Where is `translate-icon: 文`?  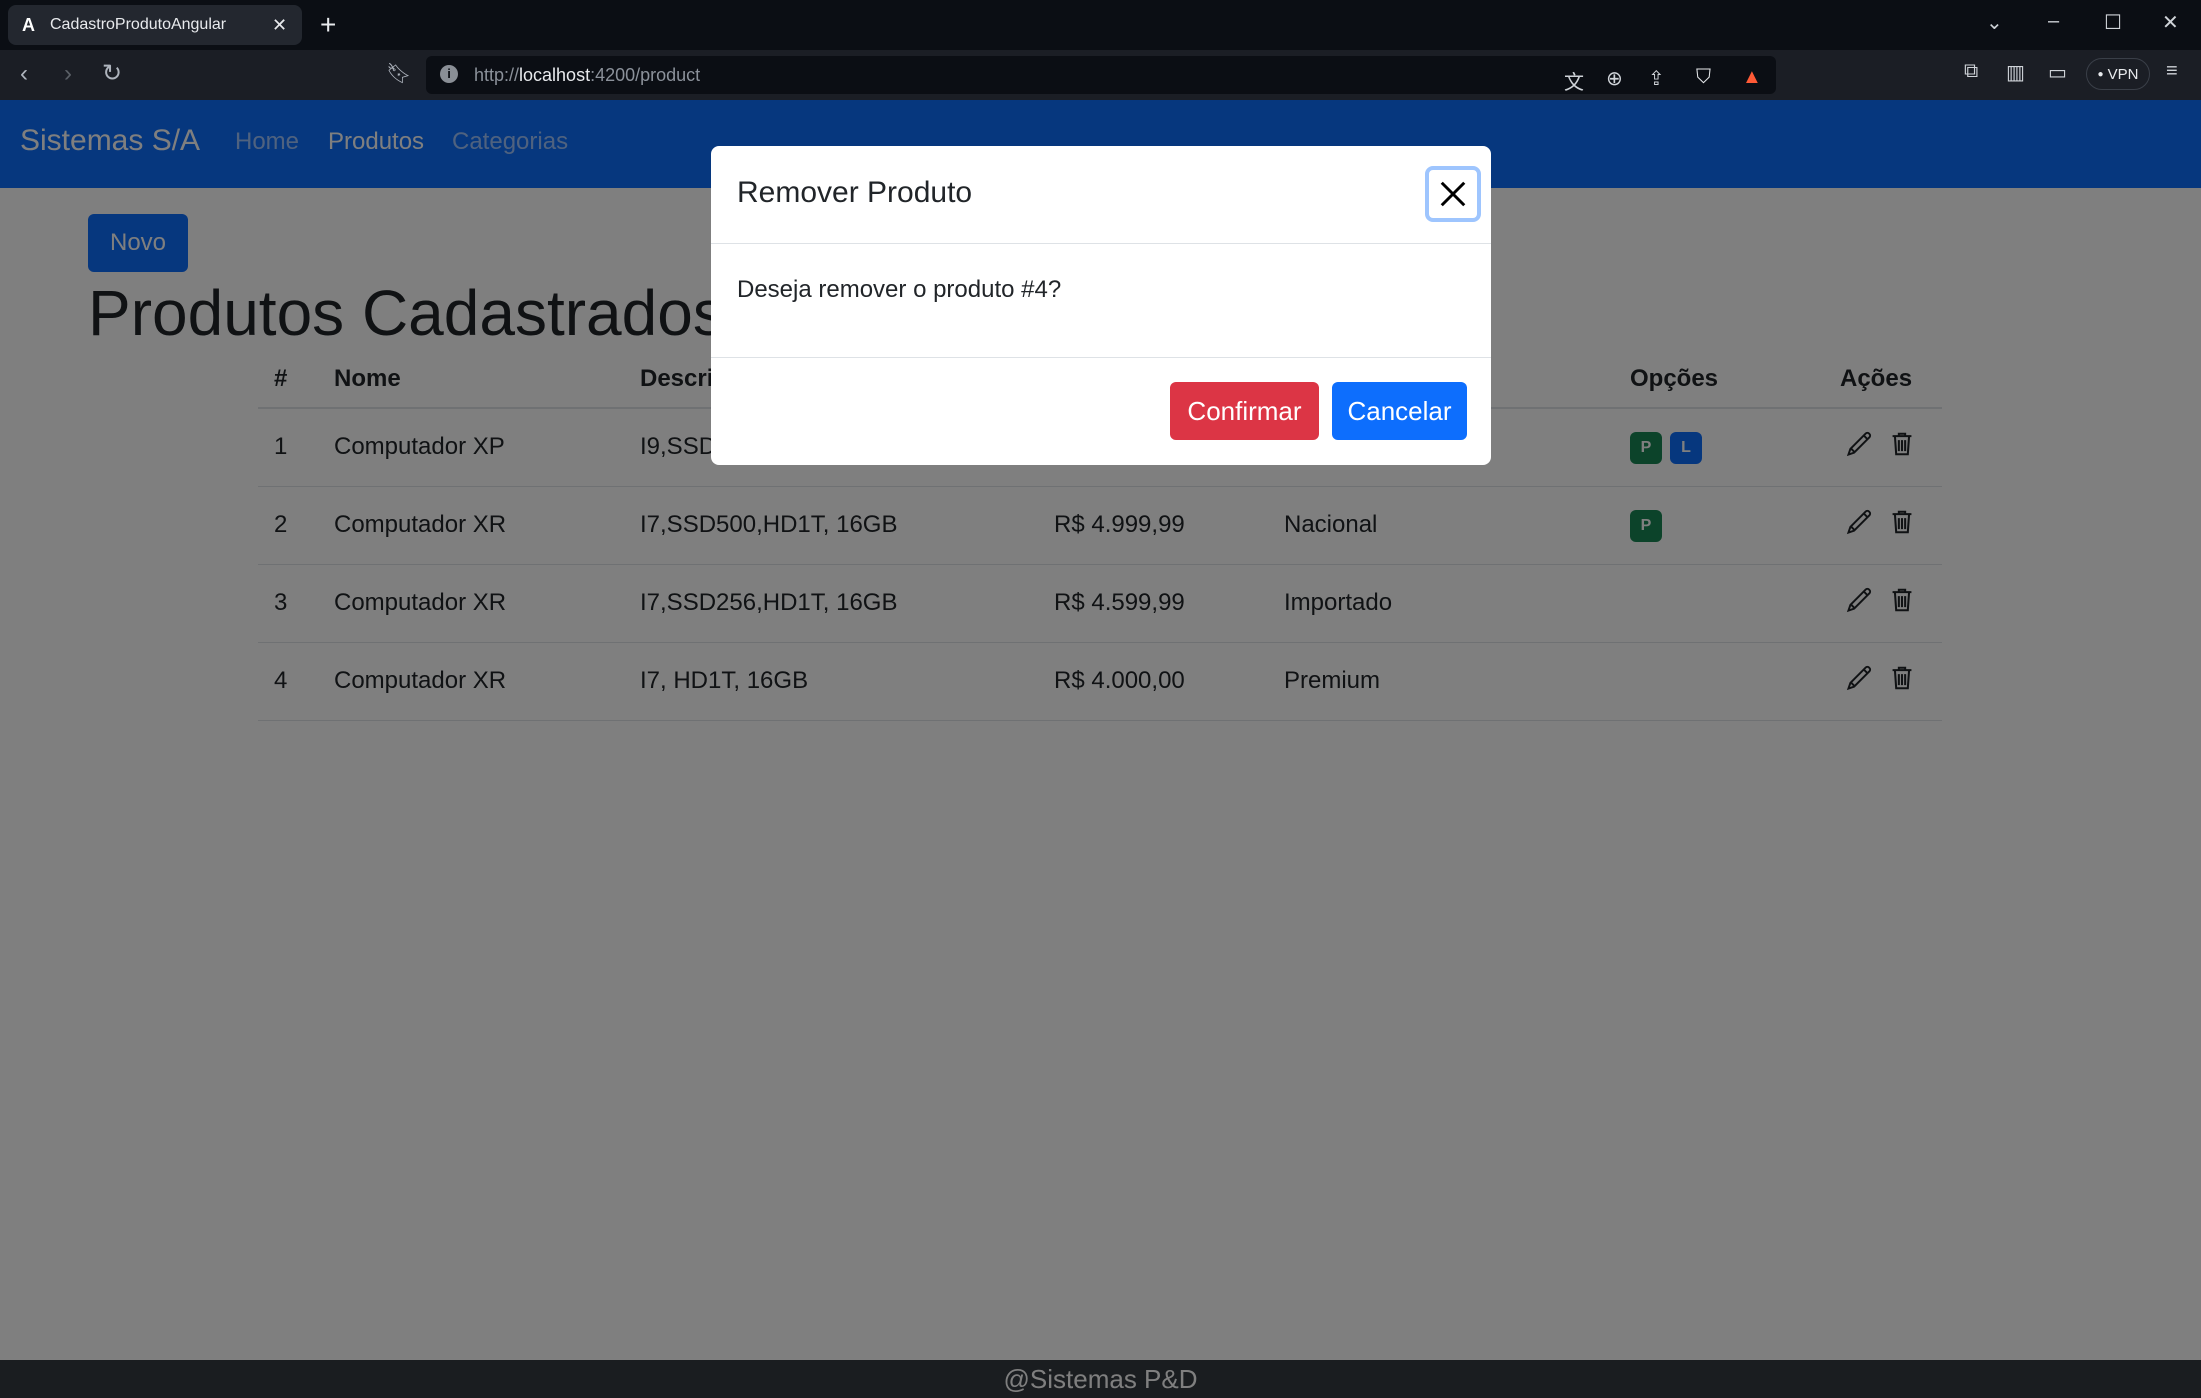 translate-icon: 文 is located at coordinates (1574, 80).